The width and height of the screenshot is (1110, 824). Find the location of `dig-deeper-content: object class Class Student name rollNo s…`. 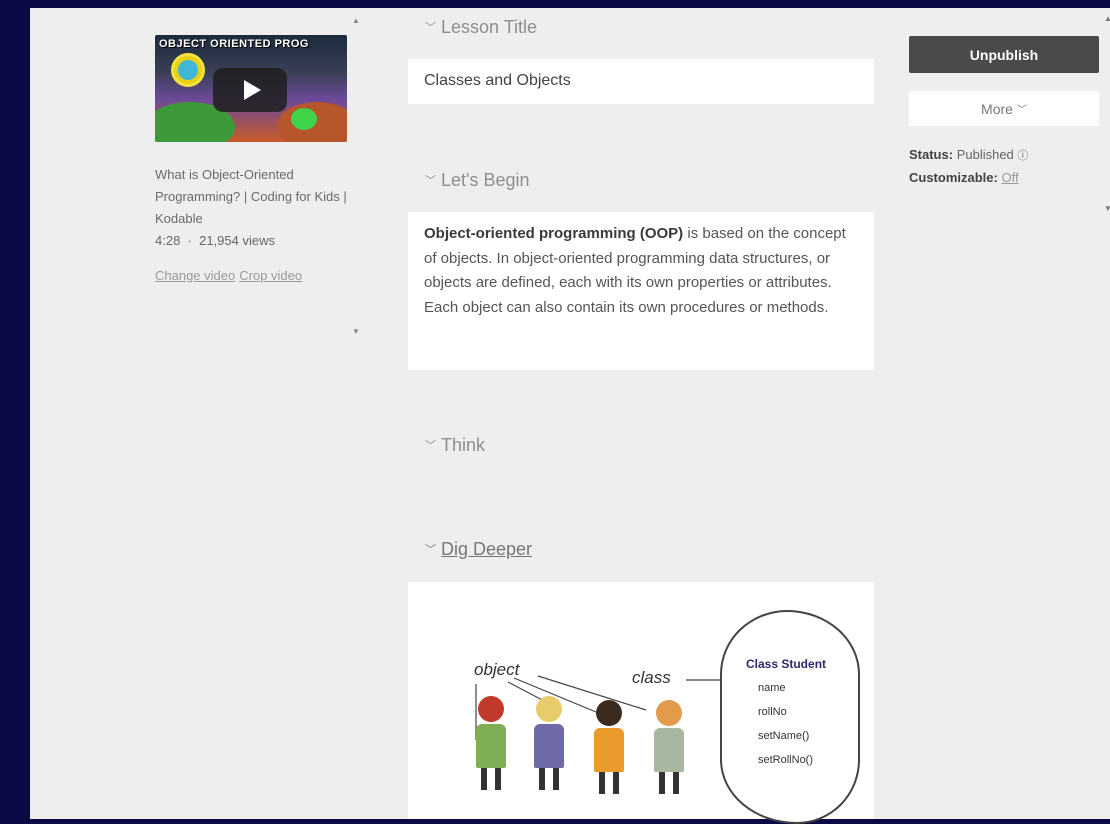

dig-deeper-content: object class Class Student name rollNo s… is located at coordinates (641, 703).